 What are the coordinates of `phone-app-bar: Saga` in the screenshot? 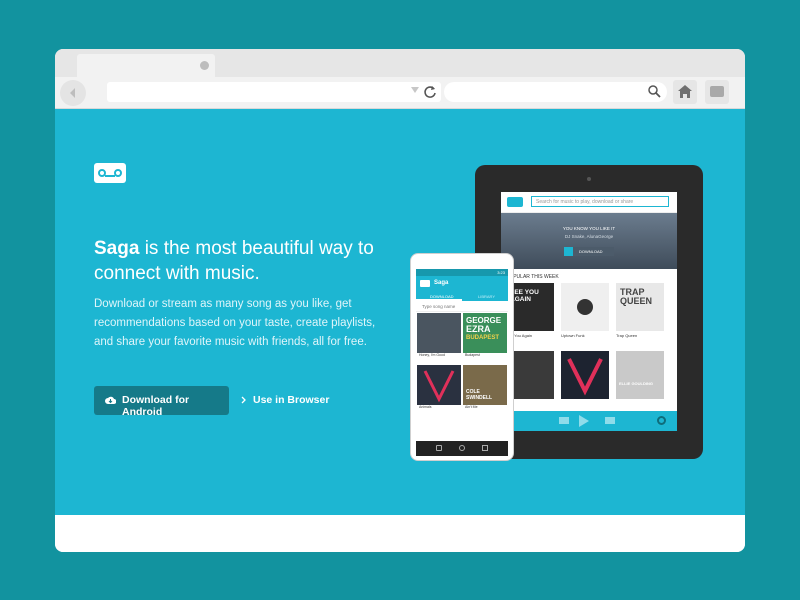 It's located at (462, 283).